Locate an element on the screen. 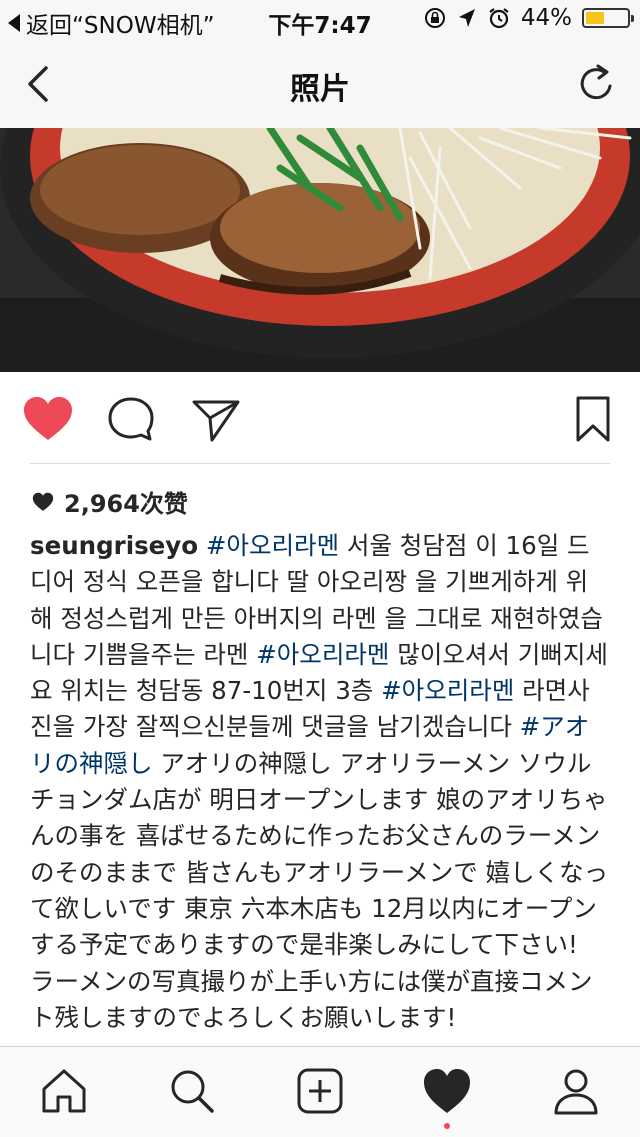 The height and width of the screenshot is (1137, 640). battery-tip is located at coordinates (632, 18).